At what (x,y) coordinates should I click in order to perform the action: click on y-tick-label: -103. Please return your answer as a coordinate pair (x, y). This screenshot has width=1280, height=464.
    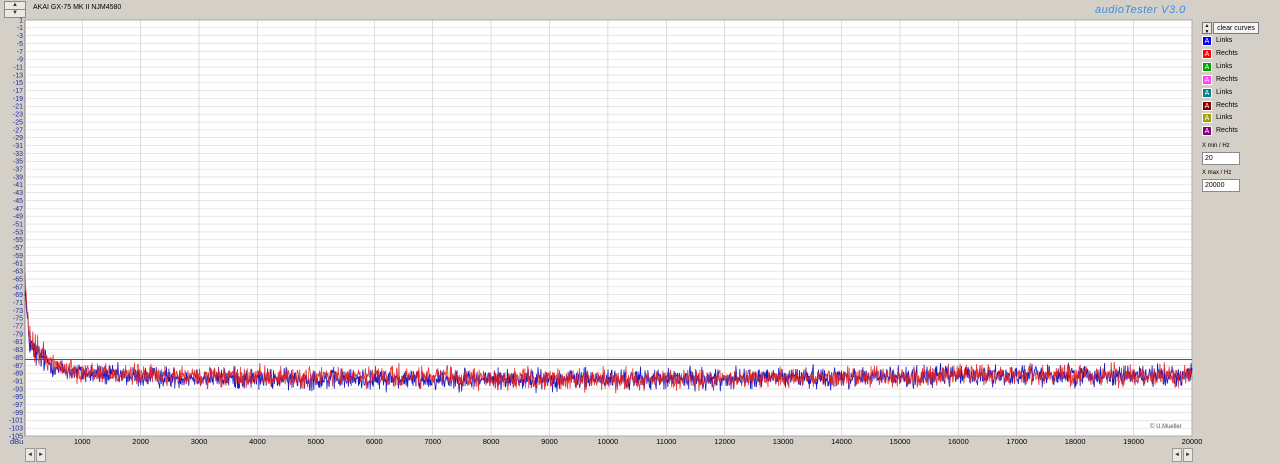
    Looking at the image, I should click on (16, 429).